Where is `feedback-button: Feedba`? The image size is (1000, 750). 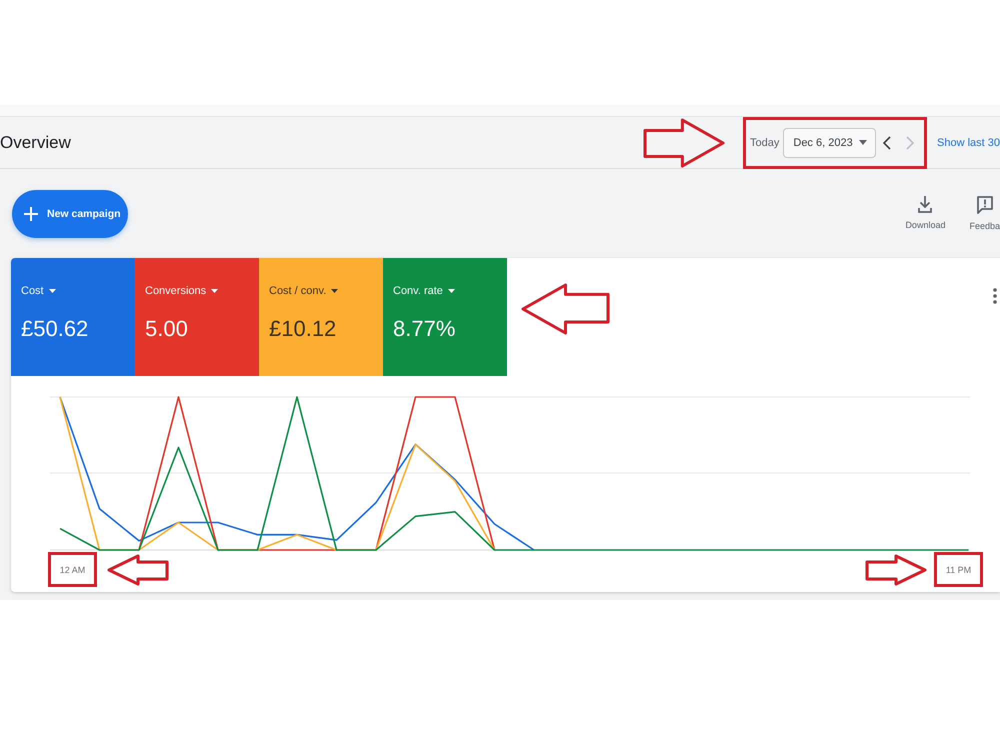
feedback-button: Feedba is located at coordinates (984, 213).